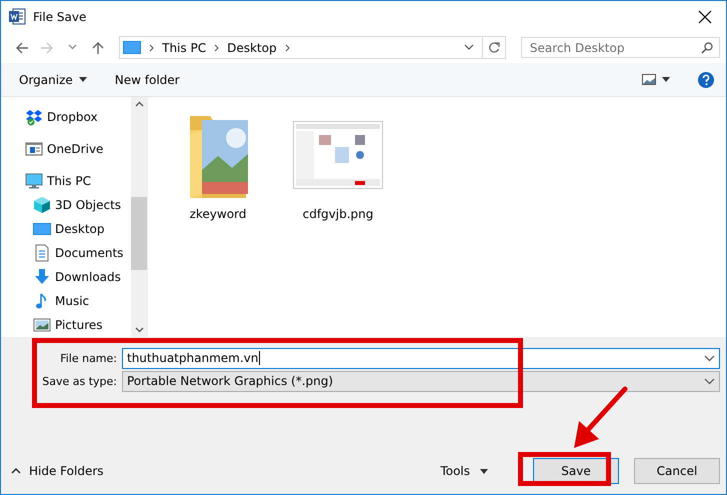  I want to click on down-arrow-icon, so click(42, 277).